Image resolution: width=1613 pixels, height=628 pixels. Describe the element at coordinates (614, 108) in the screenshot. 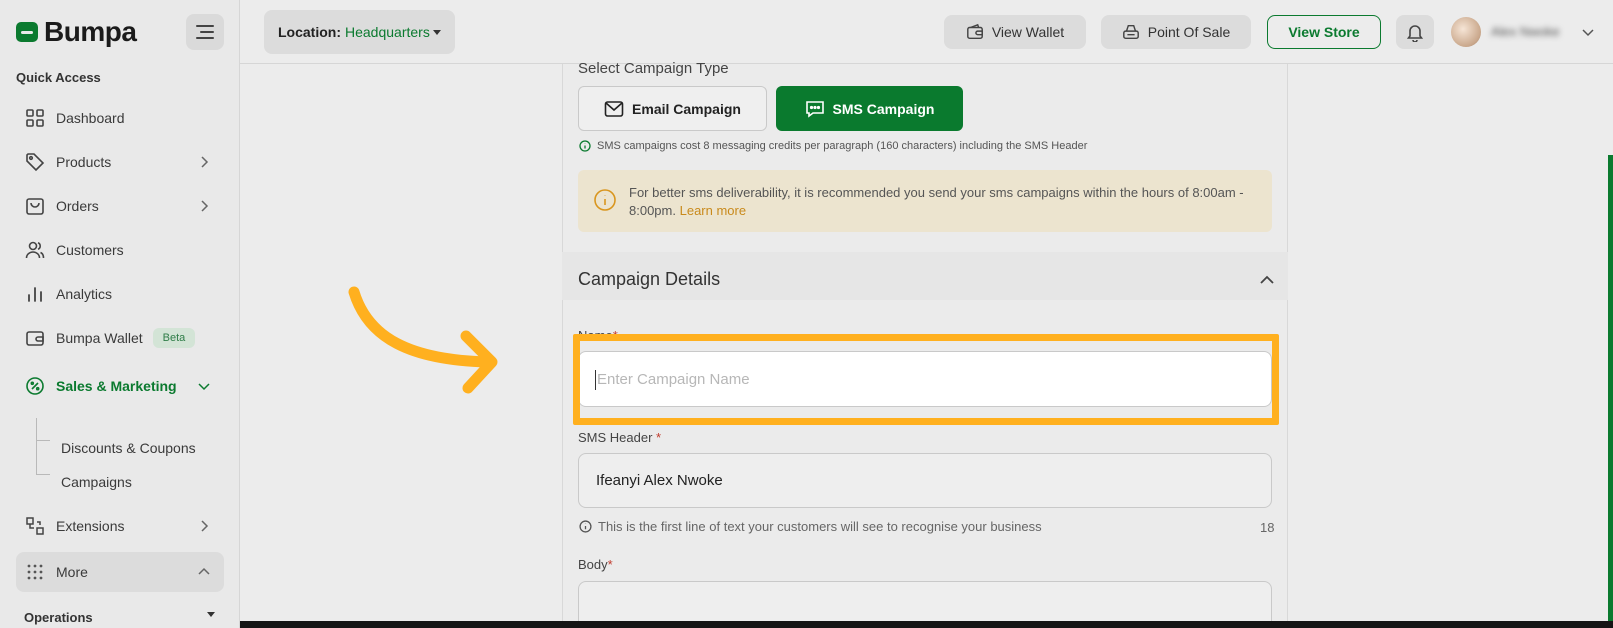

I see `mail-icon` at that location.